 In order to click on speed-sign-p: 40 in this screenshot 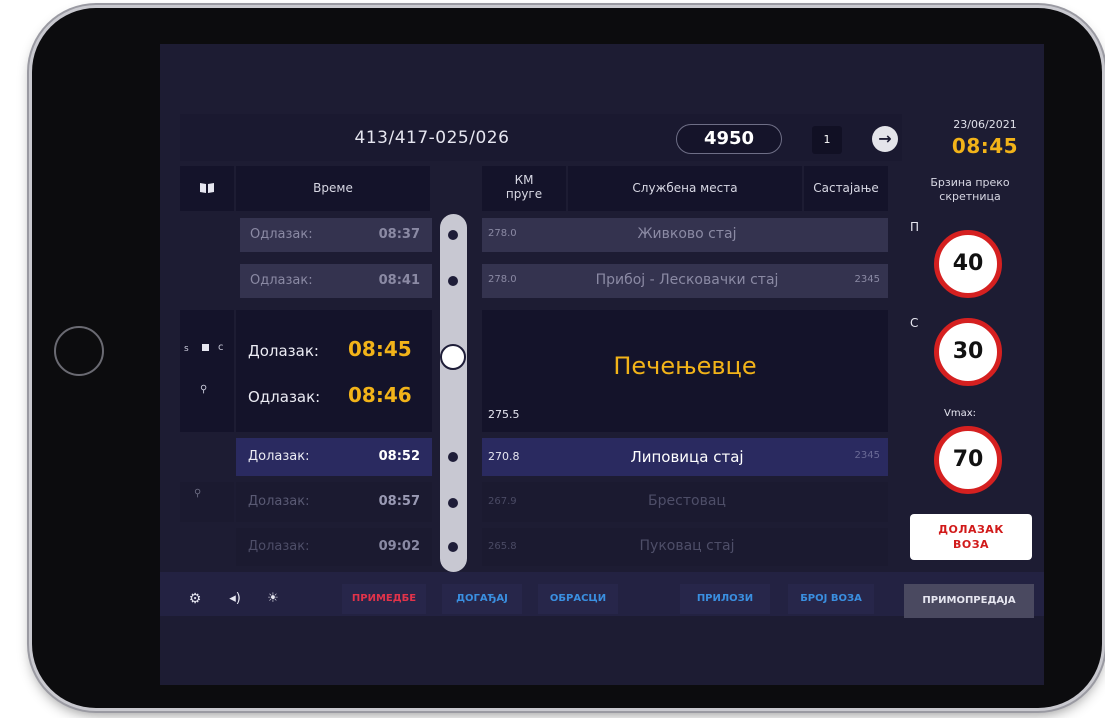, I will do `click(968, 264)`.